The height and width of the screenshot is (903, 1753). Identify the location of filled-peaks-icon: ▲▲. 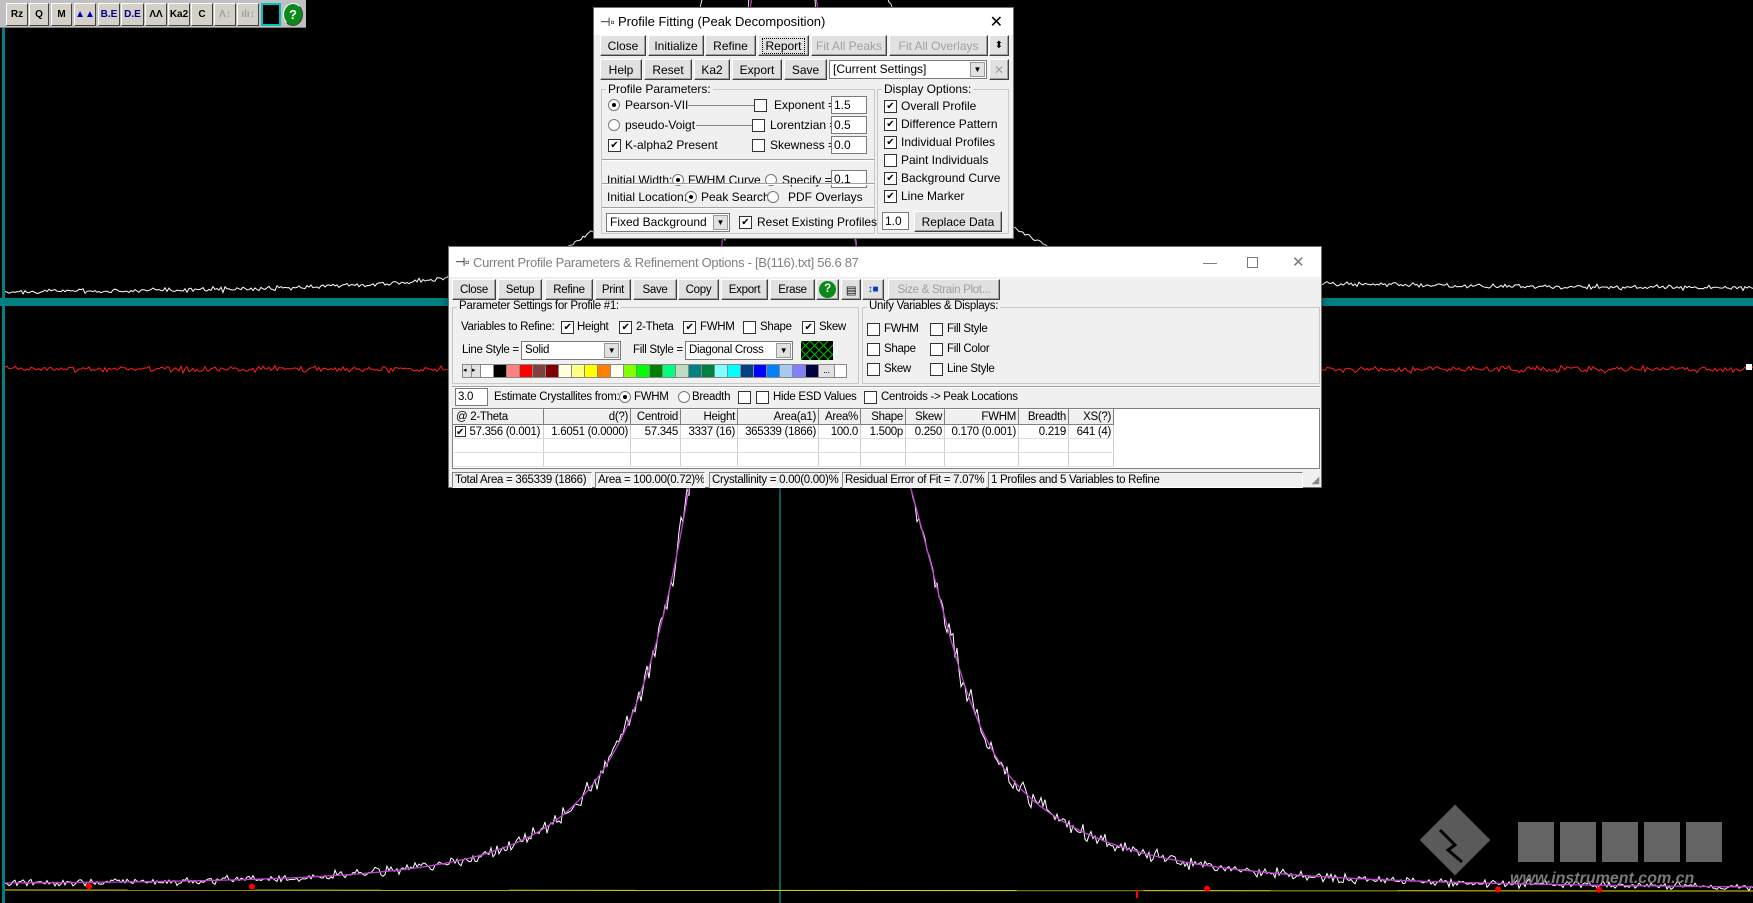
(85, 14).